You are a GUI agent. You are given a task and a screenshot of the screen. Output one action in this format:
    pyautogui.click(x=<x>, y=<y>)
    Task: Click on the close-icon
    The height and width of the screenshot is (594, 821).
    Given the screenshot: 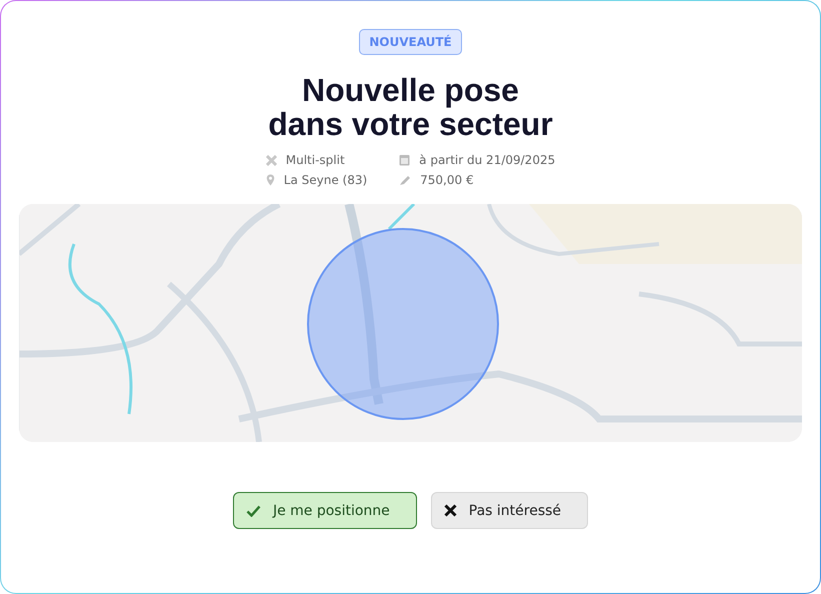 What is the action you would take?
    pyautogui.click(x=450, y=510)
    